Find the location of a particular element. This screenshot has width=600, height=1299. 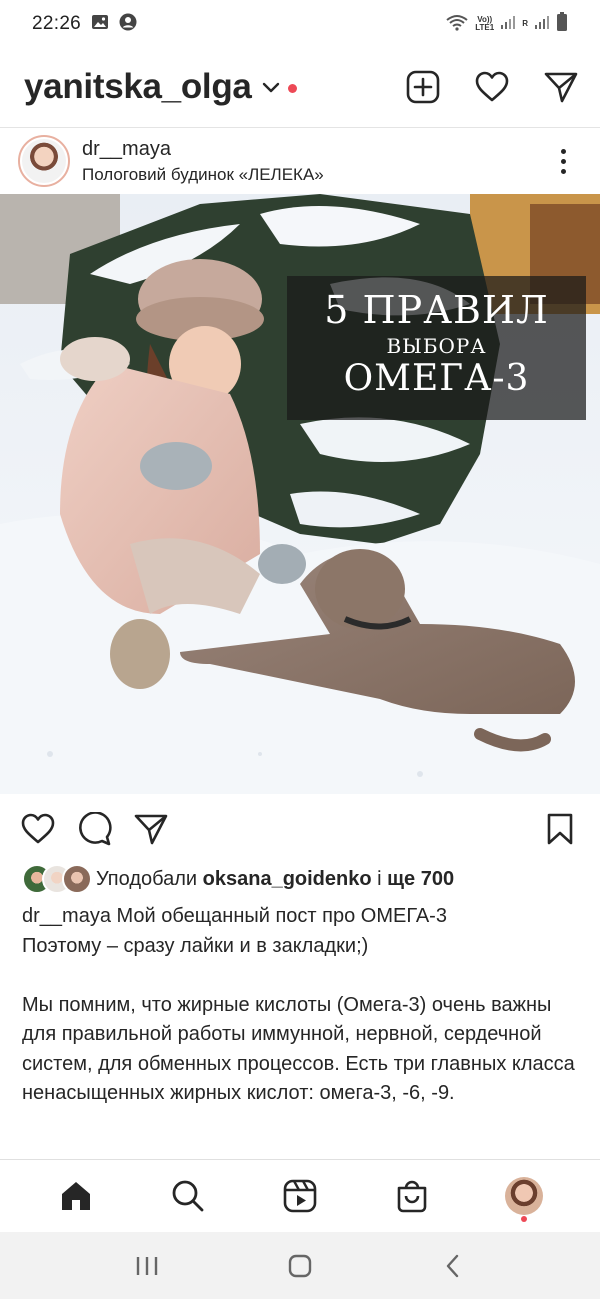

liker-username: oksana_goidenko is located at coordinates (287, 879).